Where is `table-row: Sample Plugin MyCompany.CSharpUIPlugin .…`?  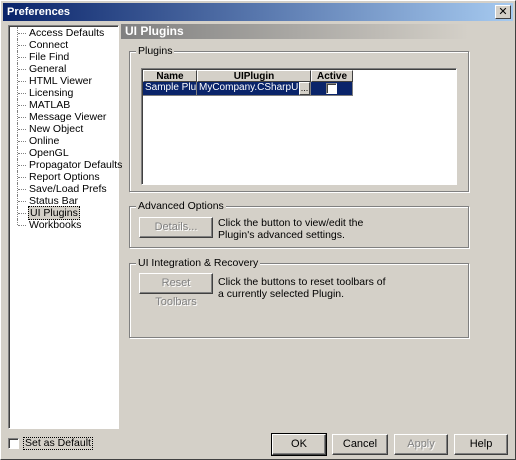
table-row: Sample Plugin MyCompany.CSharpUIPlugin .… is located at coordinates (248, 89).